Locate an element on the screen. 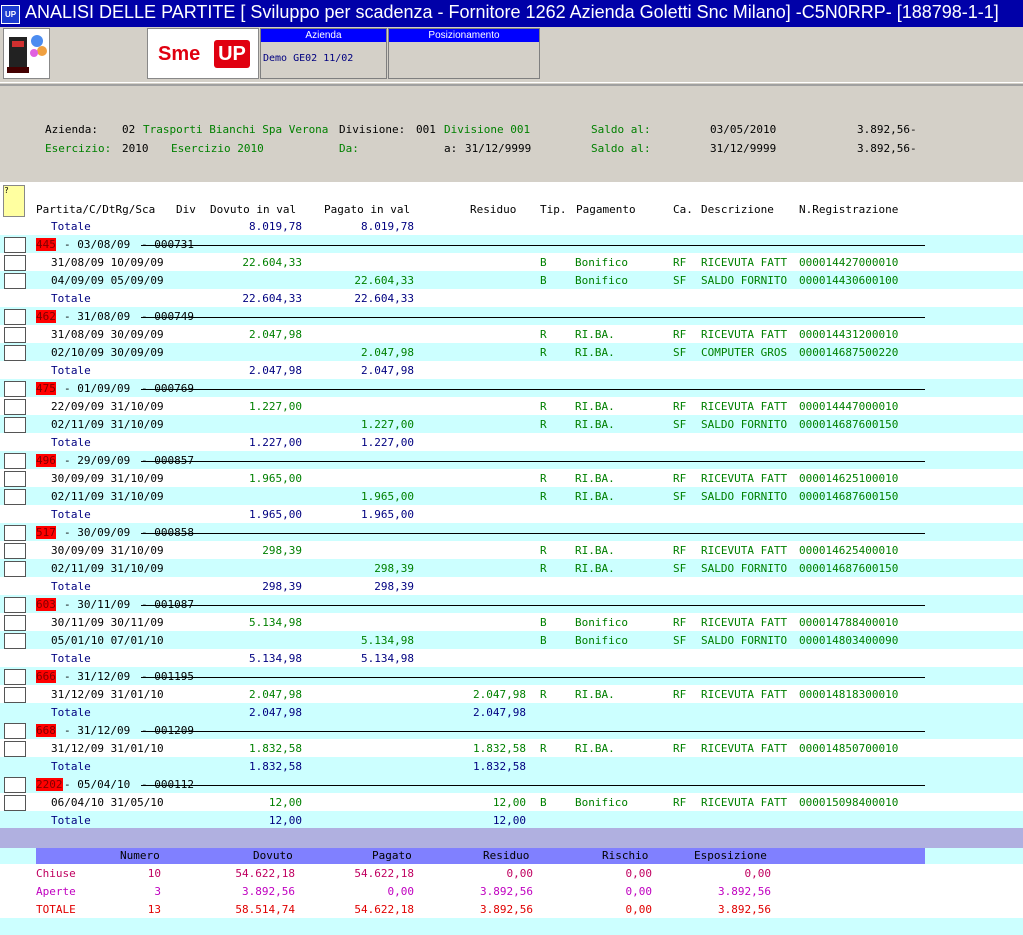  partita-date: - 30/11/09 is located at coordinates (97, 604).